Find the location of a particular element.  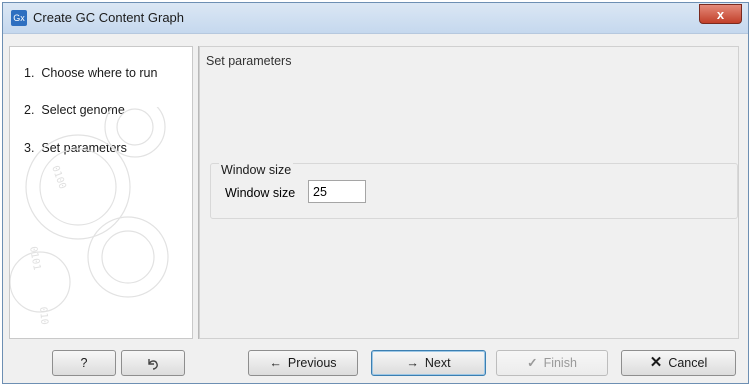

reset-icon is located at coordinates (153, 363).